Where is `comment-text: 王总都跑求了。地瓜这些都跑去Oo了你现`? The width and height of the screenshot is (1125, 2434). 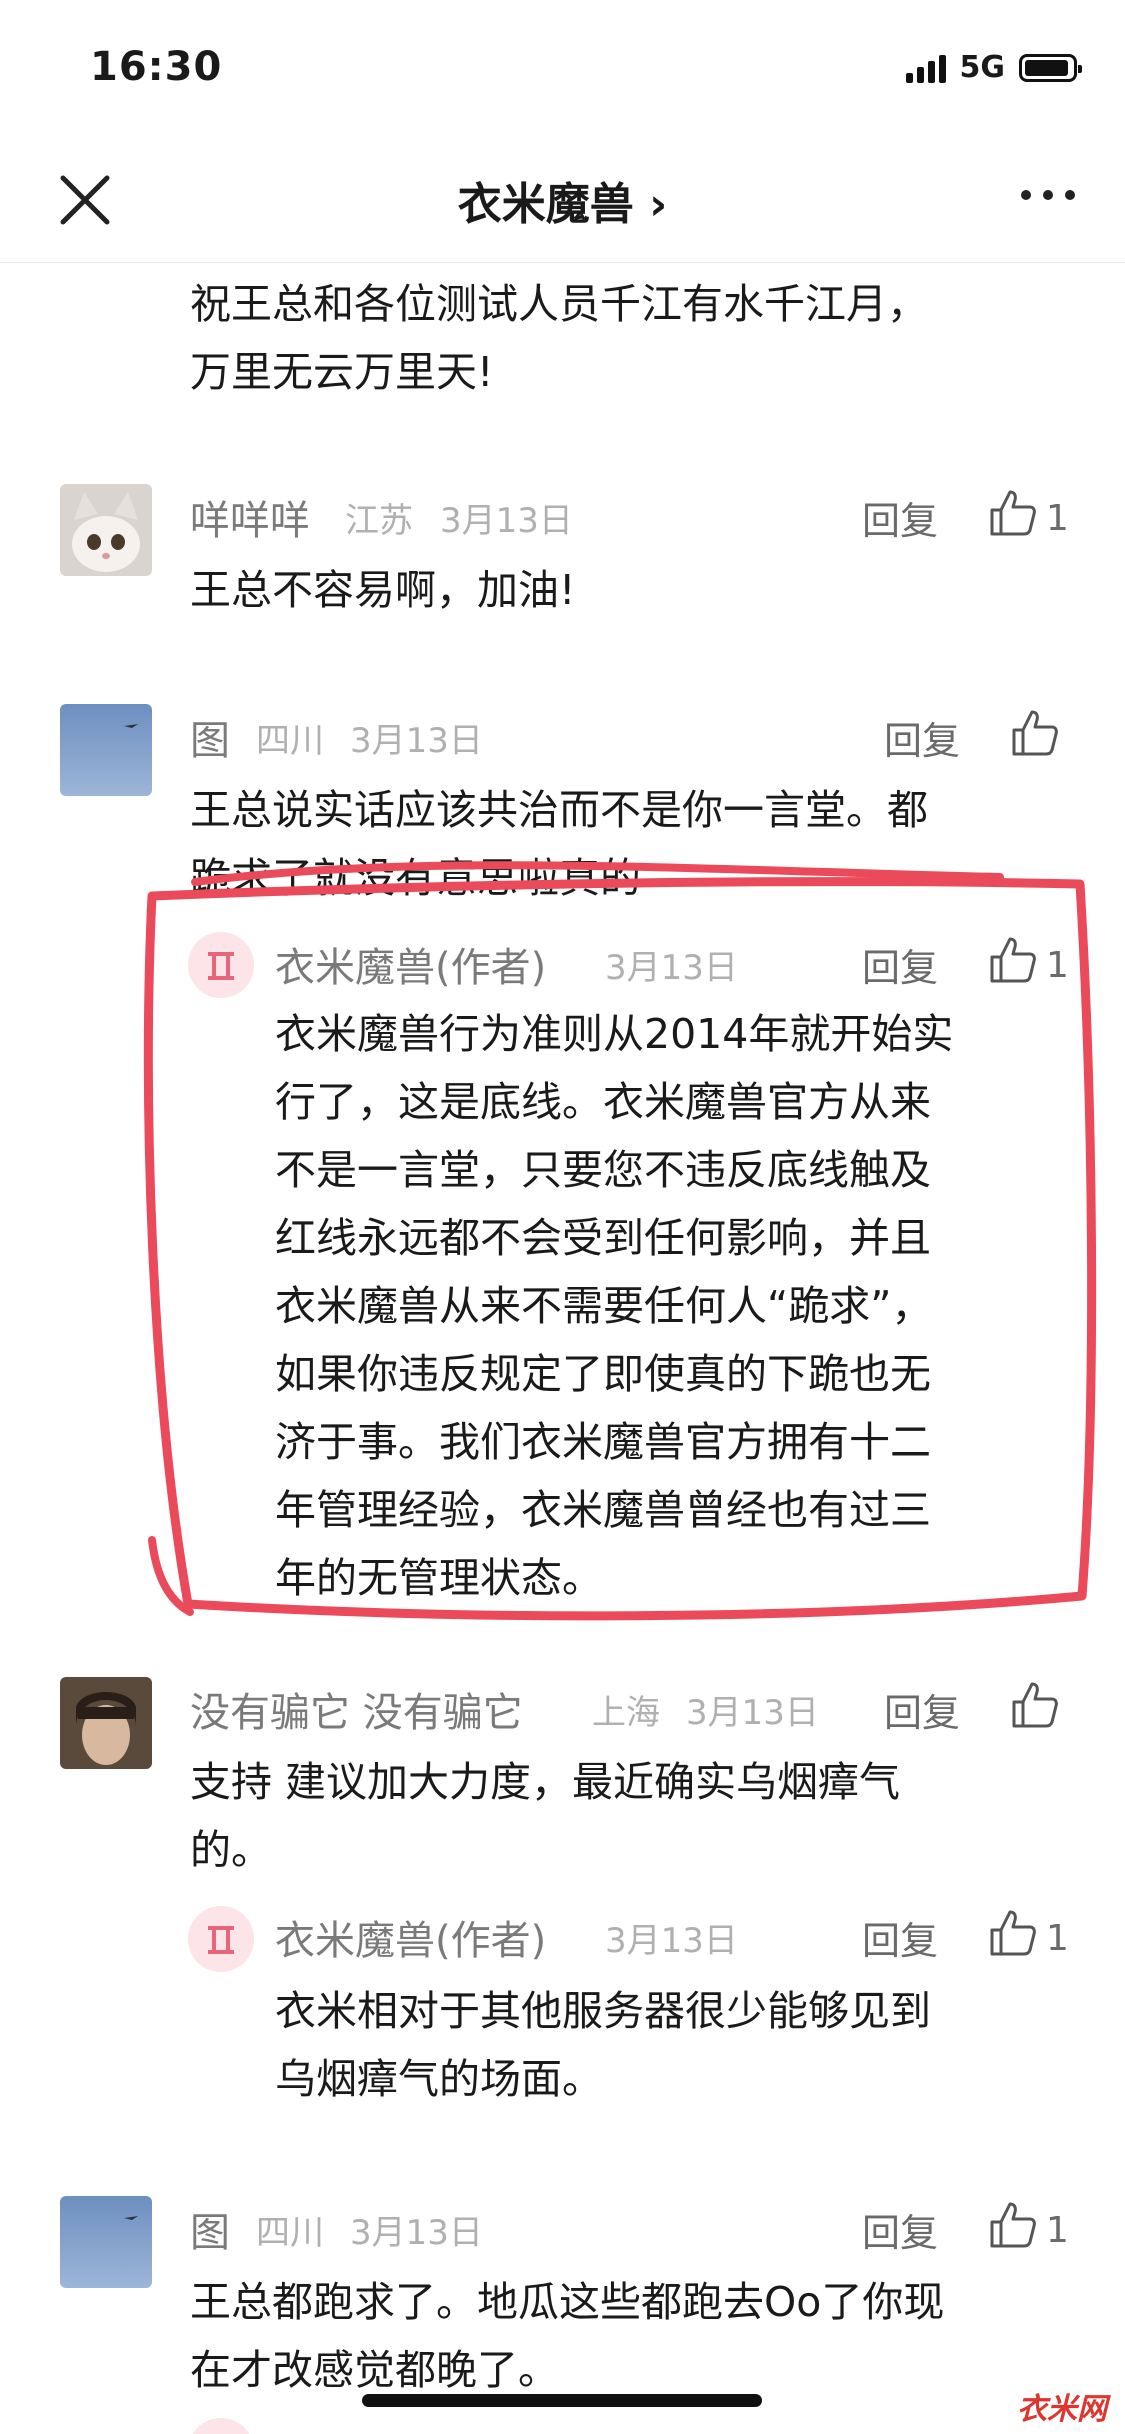 comment-text: 王总都跑求了。地瓜这些都跑去Oo了你现 is located at coordinates (567, 2302).